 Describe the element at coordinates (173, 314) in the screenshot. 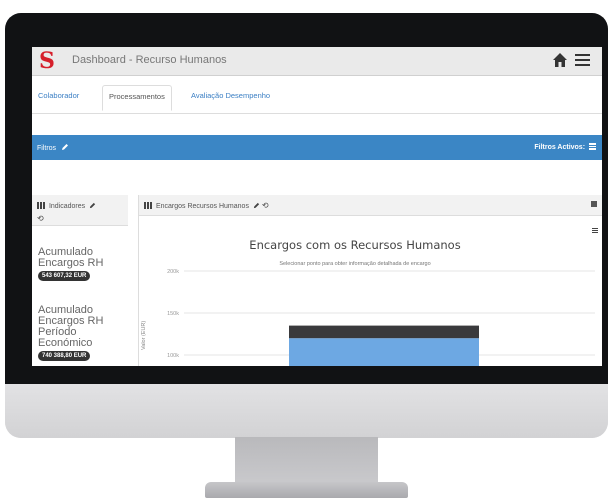

I see `y-tick-label: 150k` at that location.